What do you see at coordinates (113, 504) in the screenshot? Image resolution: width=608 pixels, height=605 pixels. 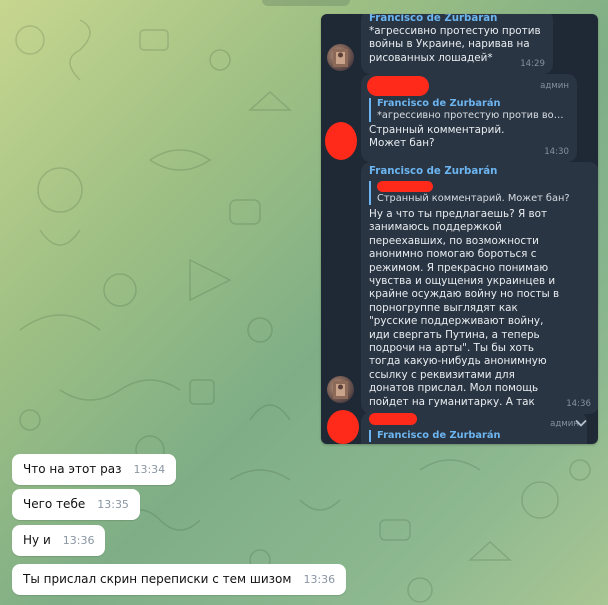 I see `message-time: 13:35` at bounding box center [113, 504].